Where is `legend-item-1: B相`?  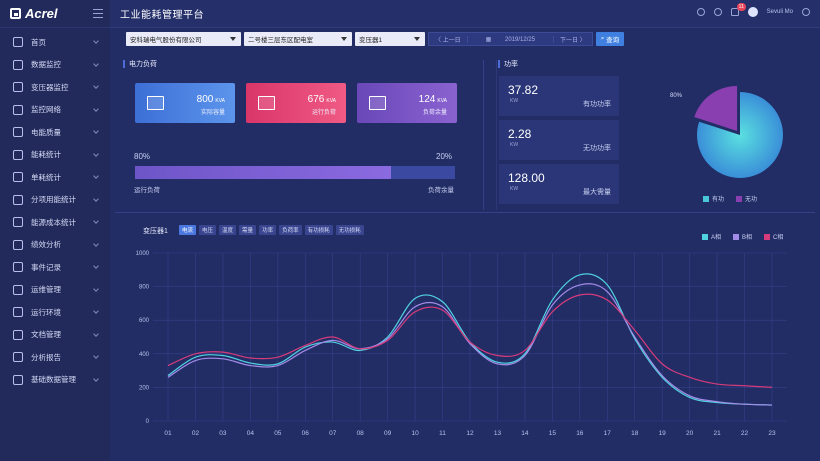 legend-item-1: B相 is located at coordinates (742, 236).